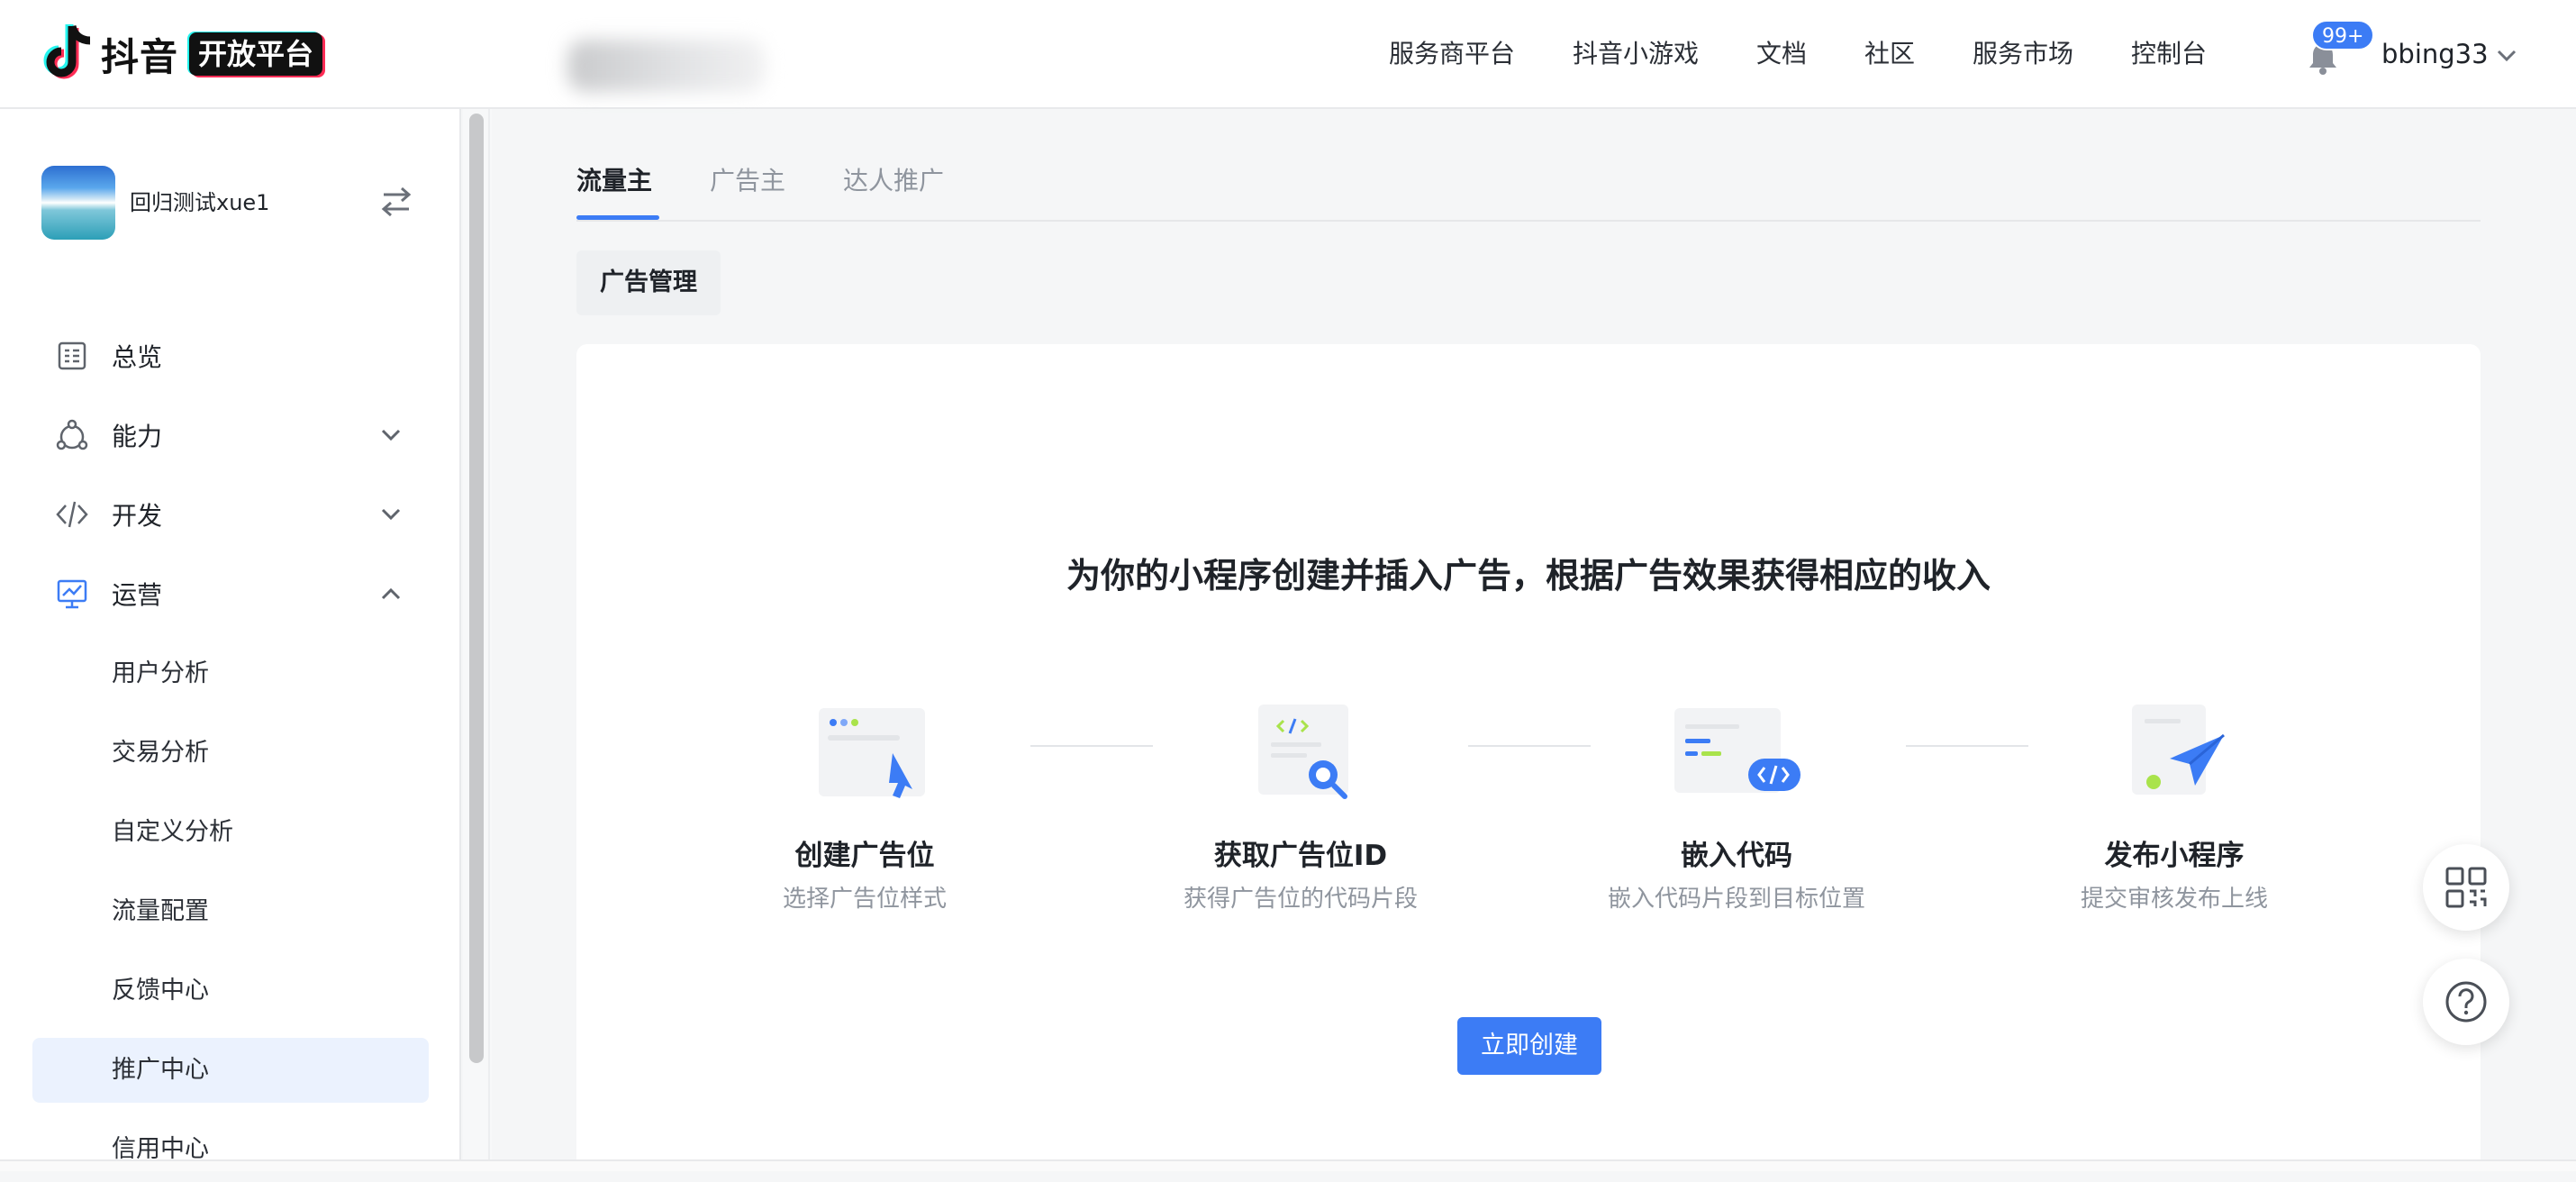 This screenshot has height=1182, width=2576. I want to click on sidebar-scrollbar-thumb, so click(476, 588).